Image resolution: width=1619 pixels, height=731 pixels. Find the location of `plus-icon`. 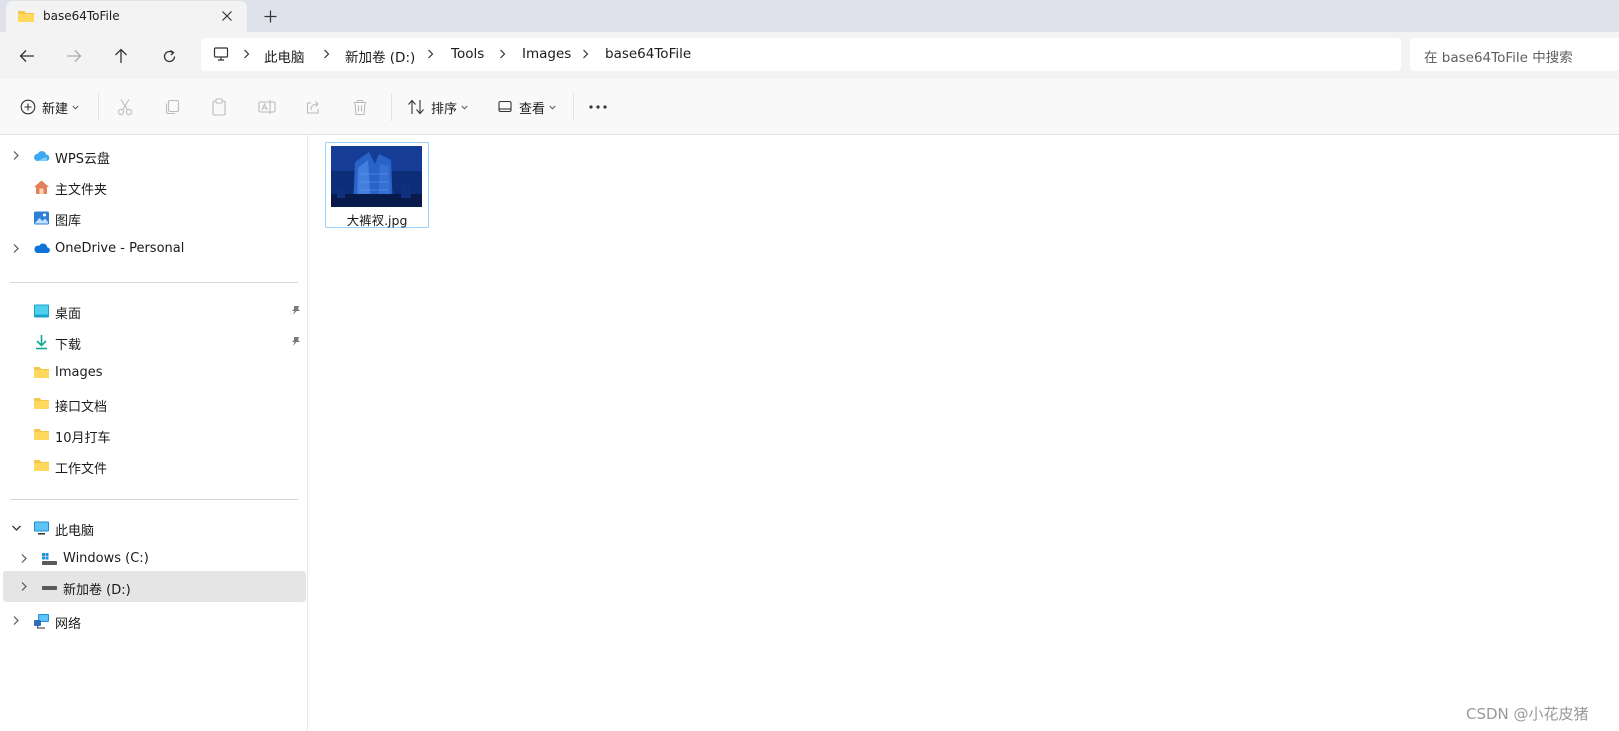

plus-icon is located at coordinates (270, 16).